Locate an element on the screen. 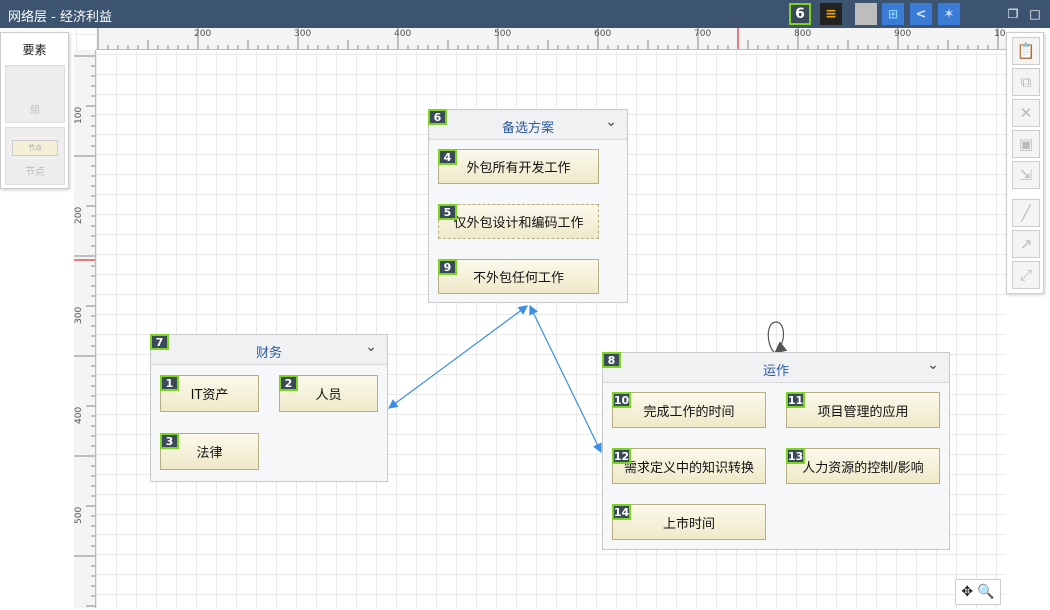 The image size is (1050, 610). node-outsource-design-coding: 仅外包设计和编码工作 is located at coordinates (518, 221).